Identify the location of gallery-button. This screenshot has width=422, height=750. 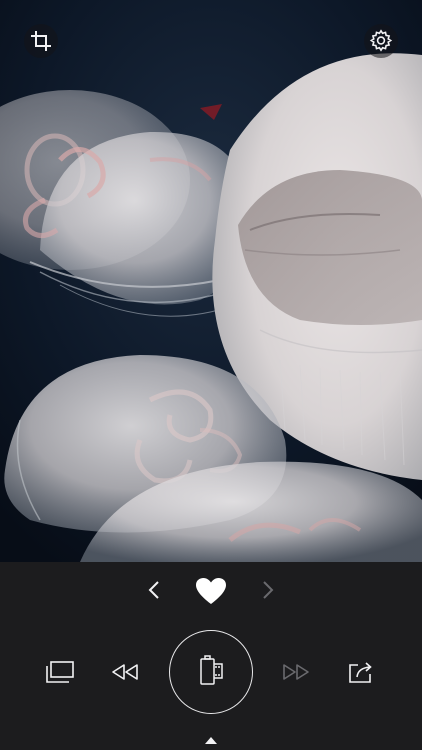
(60, 674).